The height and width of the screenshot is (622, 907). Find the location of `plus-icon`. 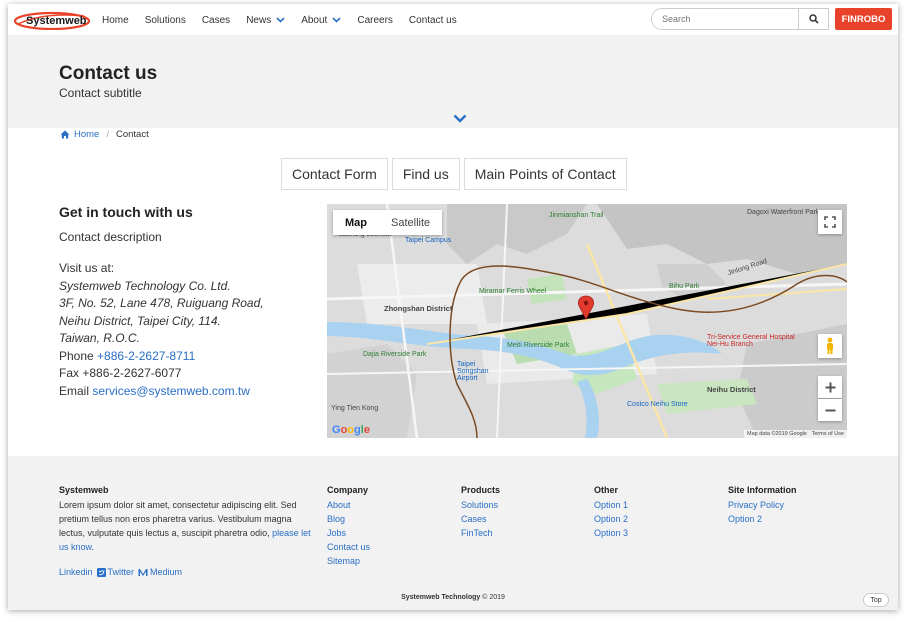

plus-icon is located at coordinates (830, 387).